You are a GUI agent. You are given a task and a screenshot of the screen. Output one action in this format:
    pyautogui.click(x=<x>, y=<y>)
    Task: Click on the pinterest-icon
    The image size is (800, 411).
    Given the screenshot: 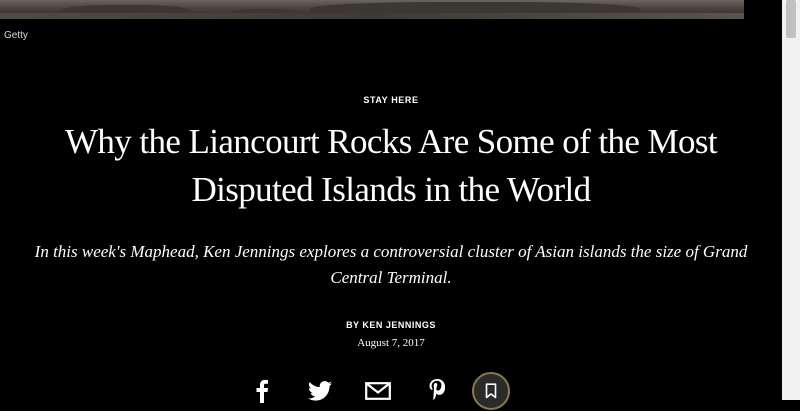 What is the action you would take?
    pyautogui.click(x=437, y=390)
    